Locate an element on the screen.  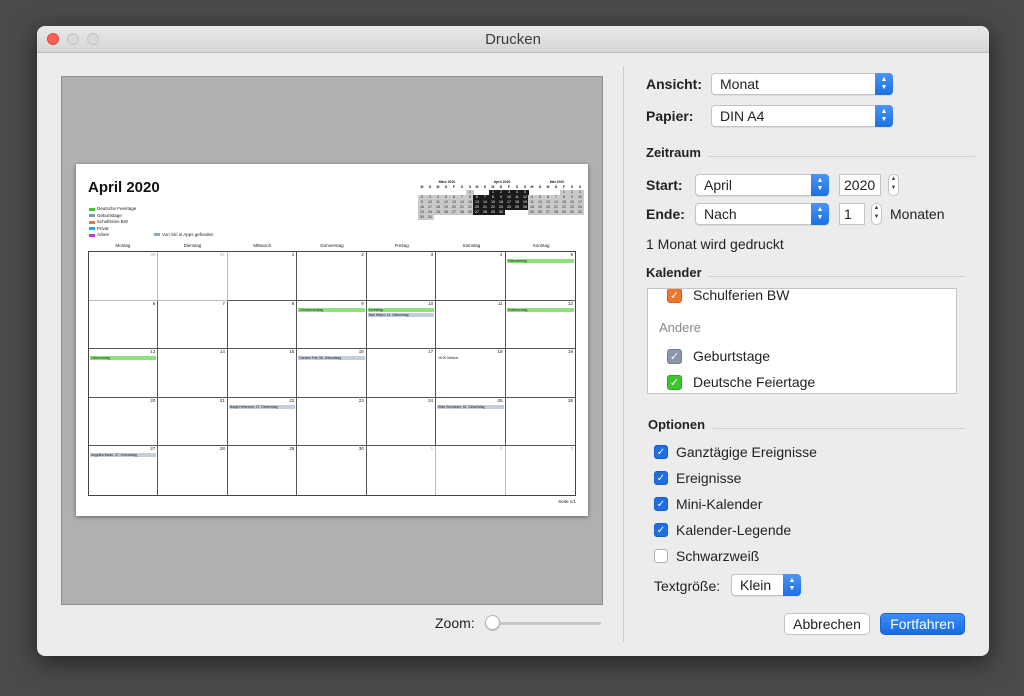
day-cell: 5 Palmsonntag is located at coordinates (540, 276).